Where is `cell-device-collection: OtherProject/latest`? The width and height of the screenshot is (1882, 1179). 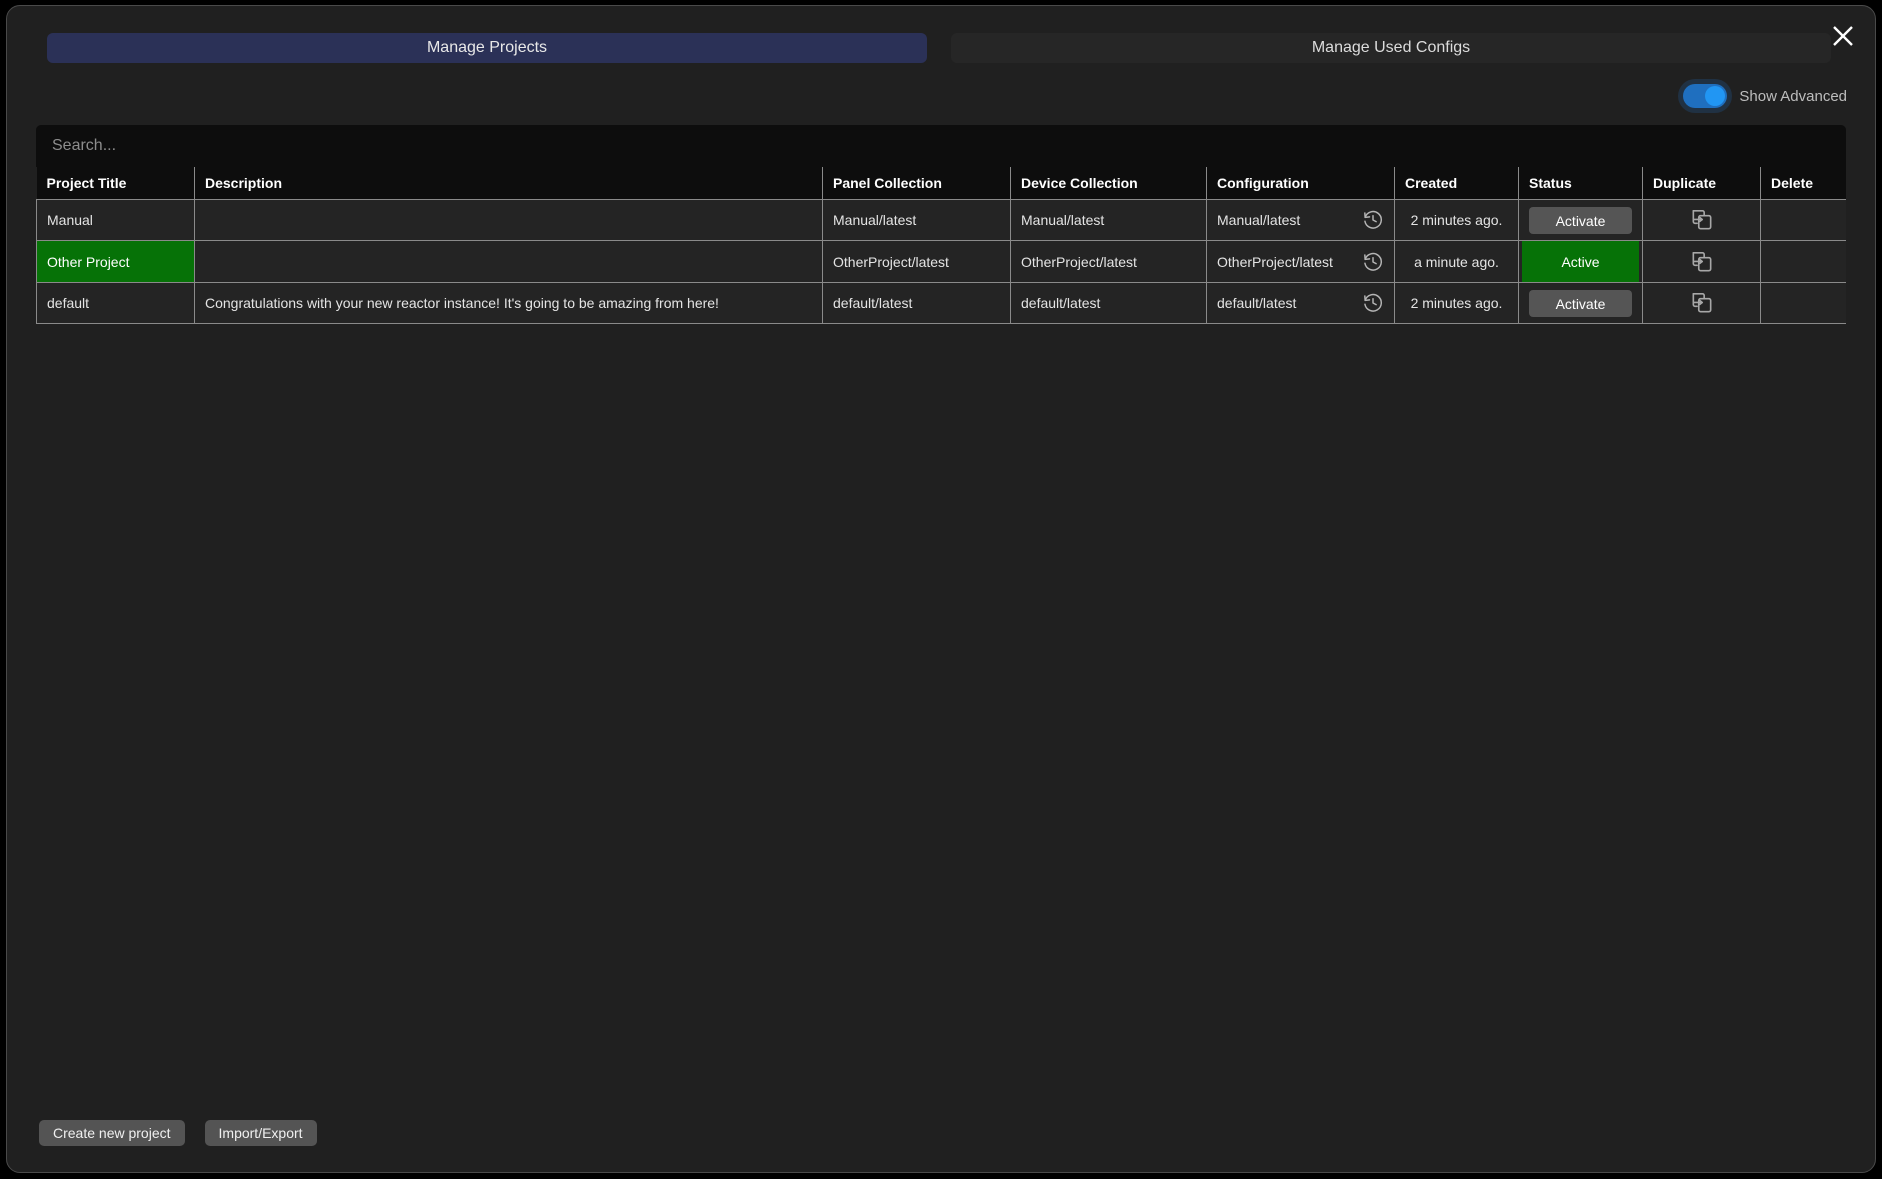
cell-device-collection: OtherProject/latest is located at coordinates (1108, 261).